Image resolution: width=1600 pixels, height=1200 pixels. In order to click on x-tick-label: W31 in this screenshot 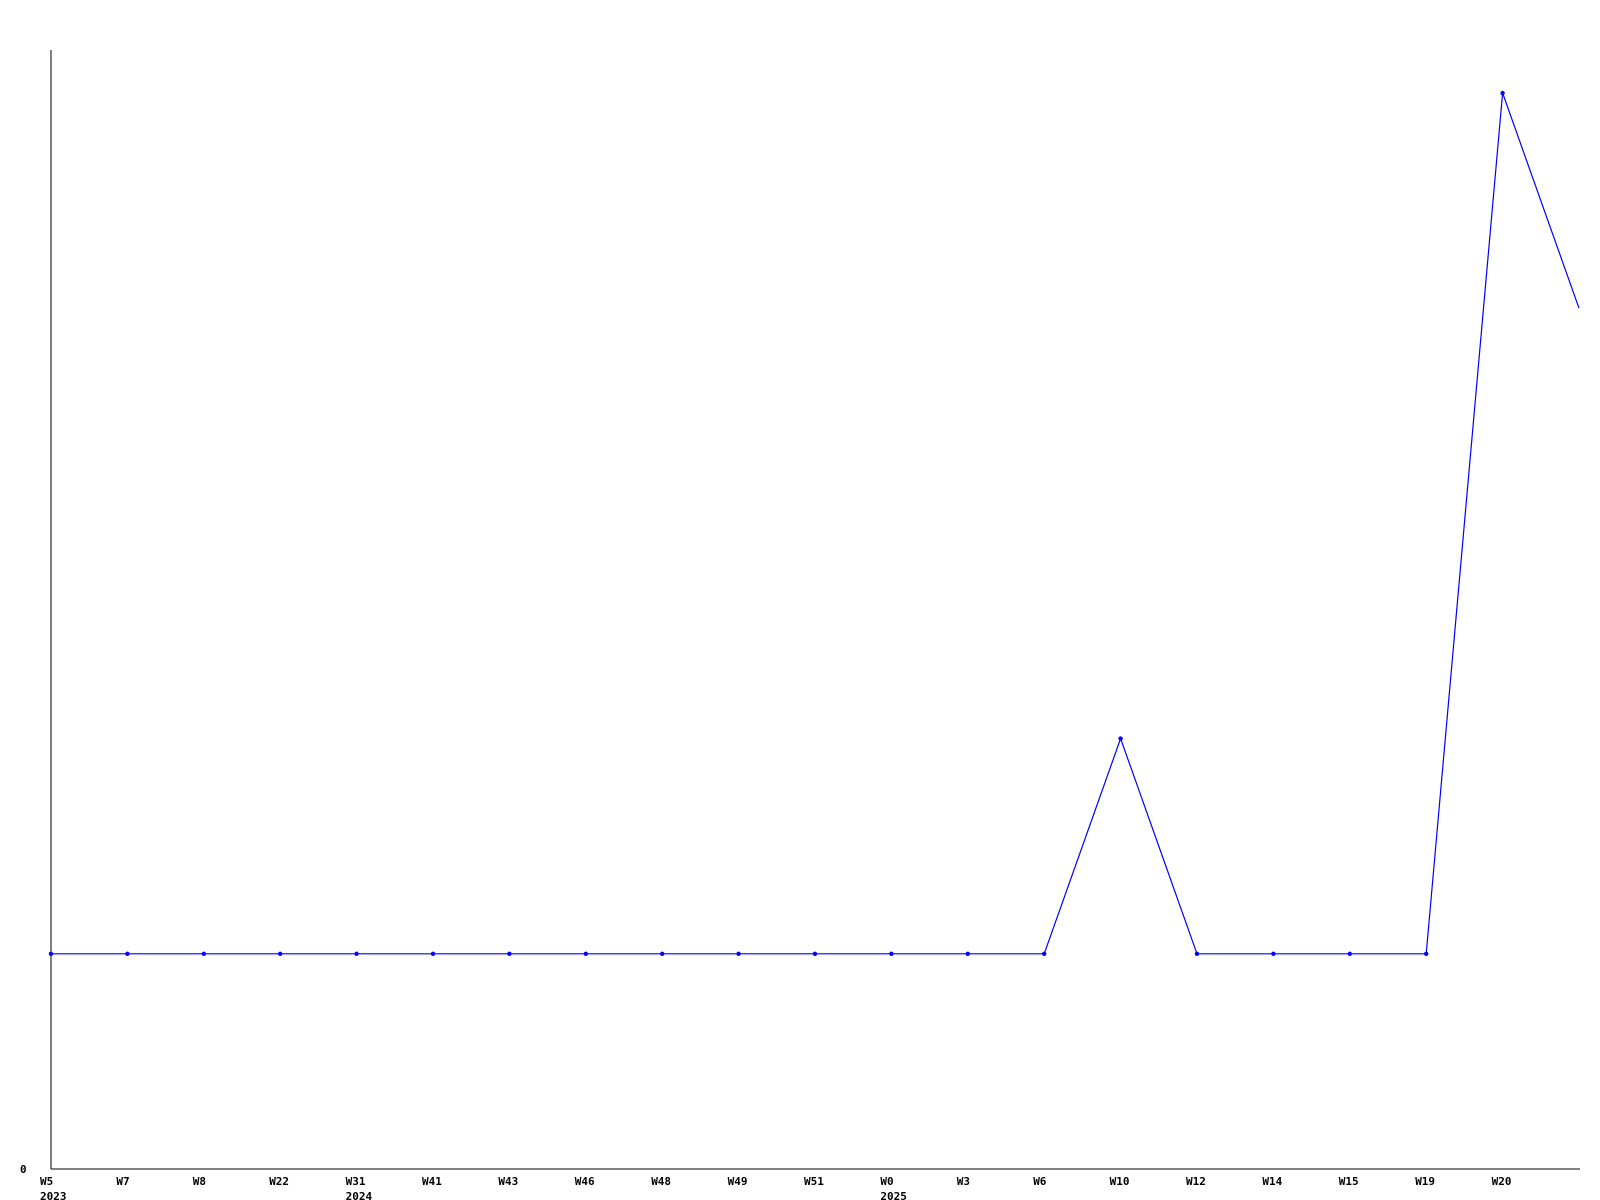, I will do `click(356, 1181)`.